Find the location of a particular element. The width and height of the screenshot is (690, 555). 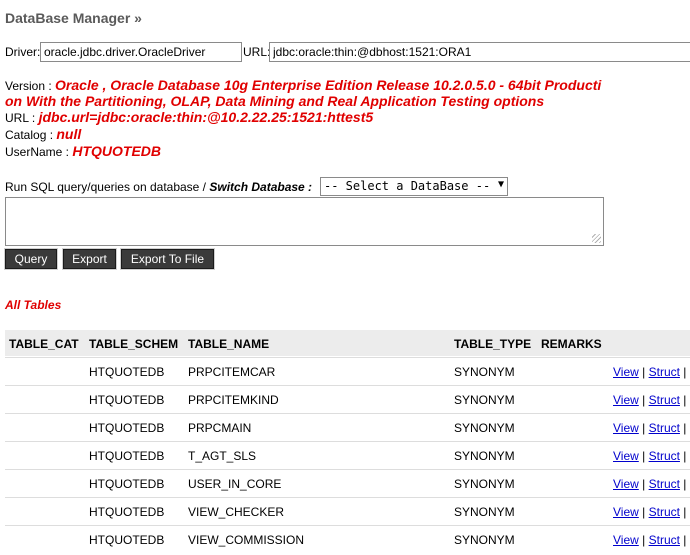

connection-row: Driver: URL: is located at coordinates (347, 53).